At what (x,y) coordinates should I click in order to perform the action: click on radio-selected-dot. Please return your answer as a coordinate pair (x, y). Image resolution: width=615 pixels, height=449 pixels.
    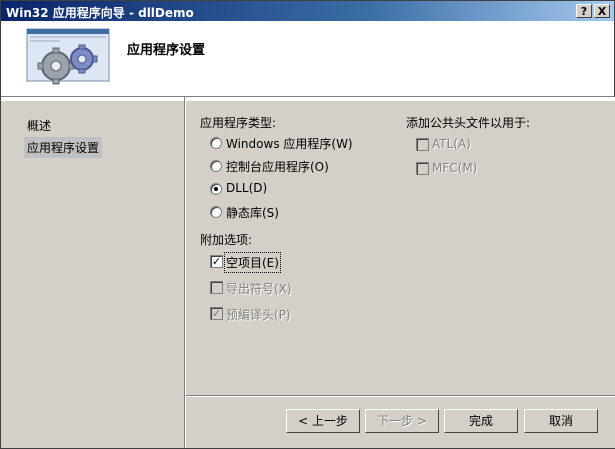
    Looking at the image, I should click on (216, 189).